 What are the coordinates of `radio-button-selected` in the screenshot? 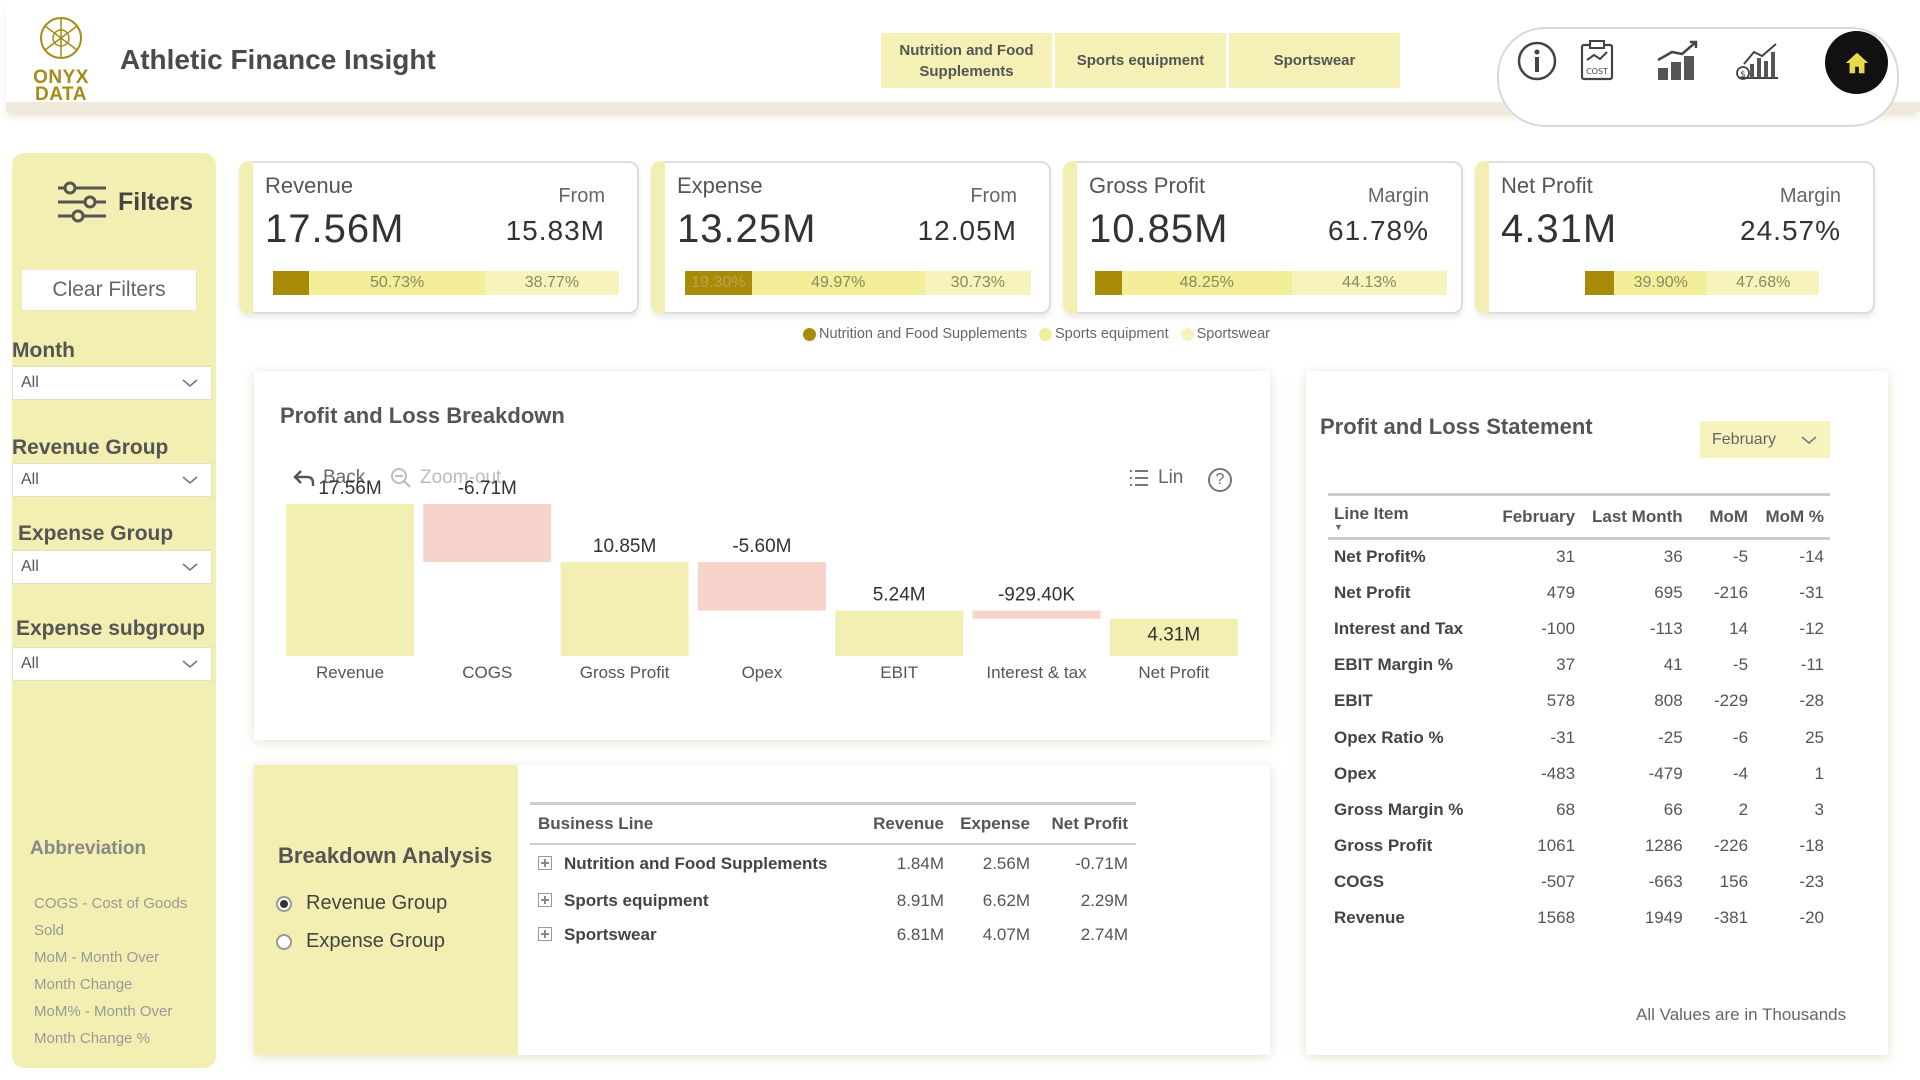 It's located at (284, 903).